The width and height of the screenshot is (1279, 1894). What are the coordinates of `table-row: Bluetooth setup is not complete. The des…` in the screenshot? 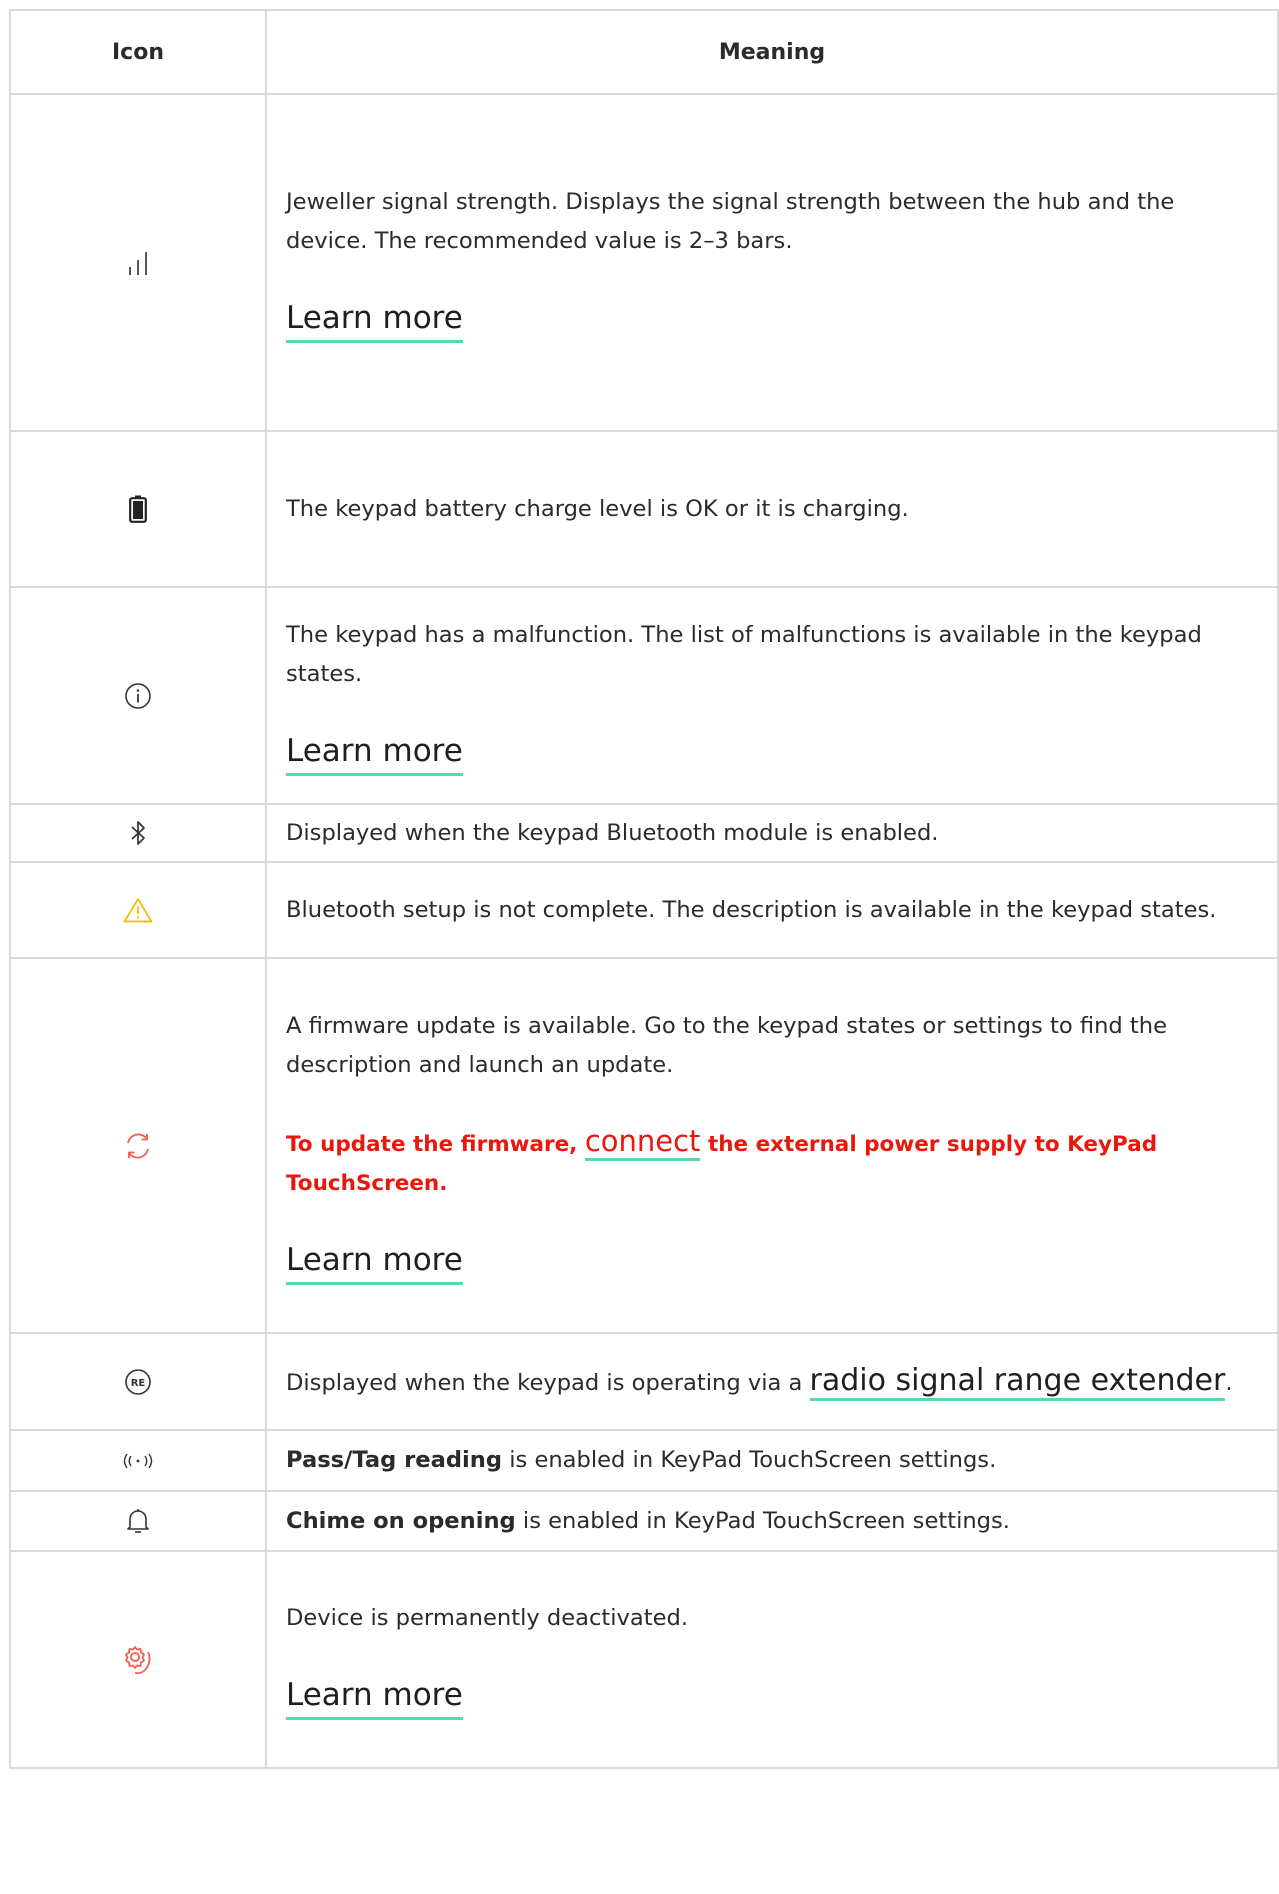 It's located at (644, 910).